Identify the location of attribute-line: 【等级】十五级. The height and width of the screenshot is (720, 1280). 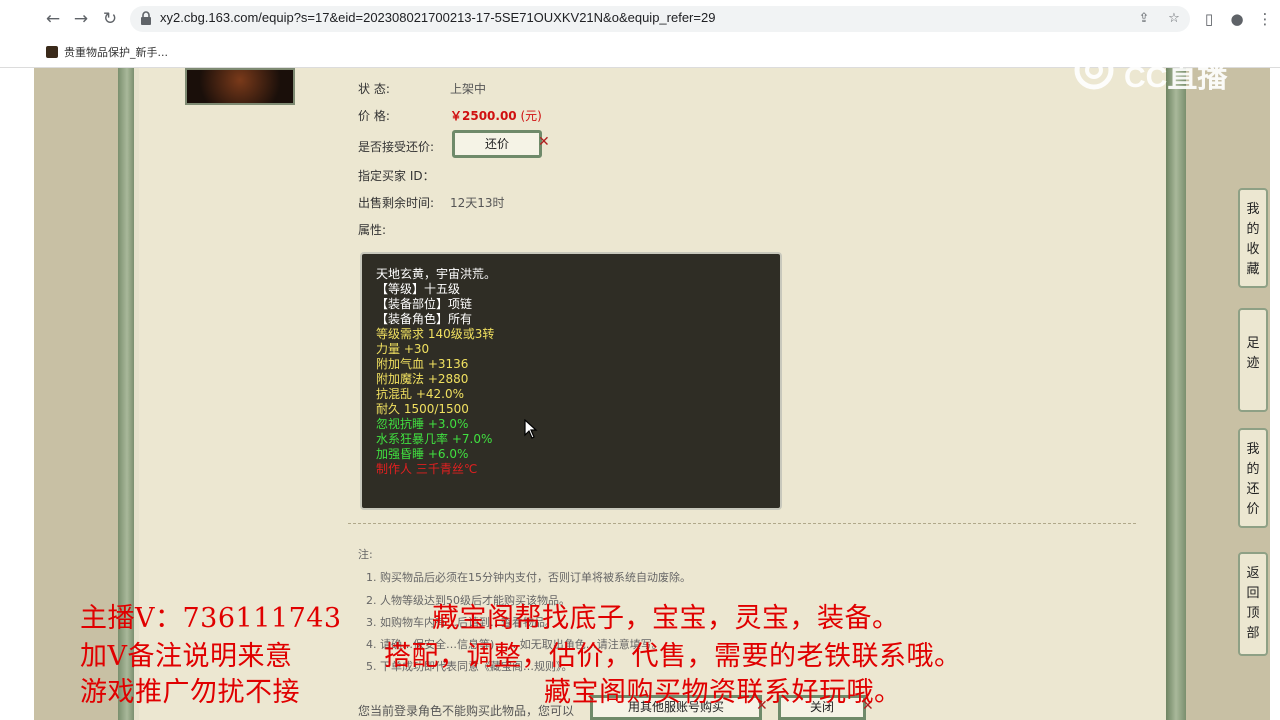
(418, 289).